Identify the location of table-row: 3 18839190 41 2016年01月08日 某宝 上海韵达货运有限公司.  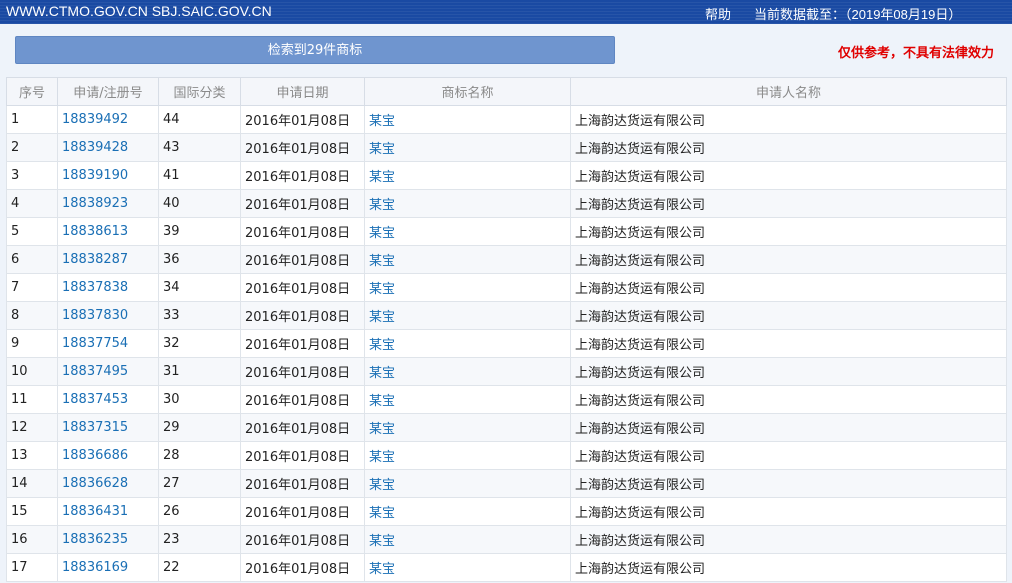
(506, 175).